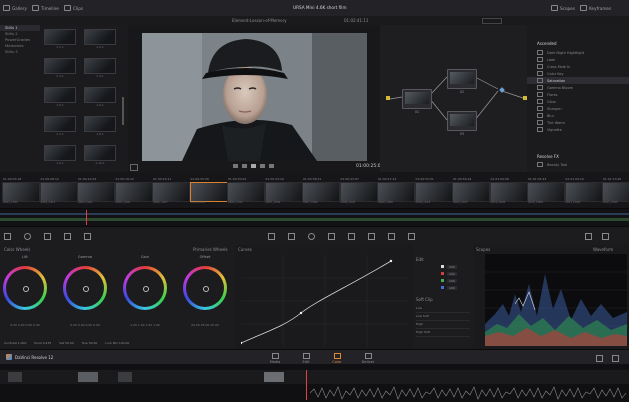  Describe the element at coordinates (60, 97) in the screenshot. I see `still-thumbnail: 1.5.1` at that location.